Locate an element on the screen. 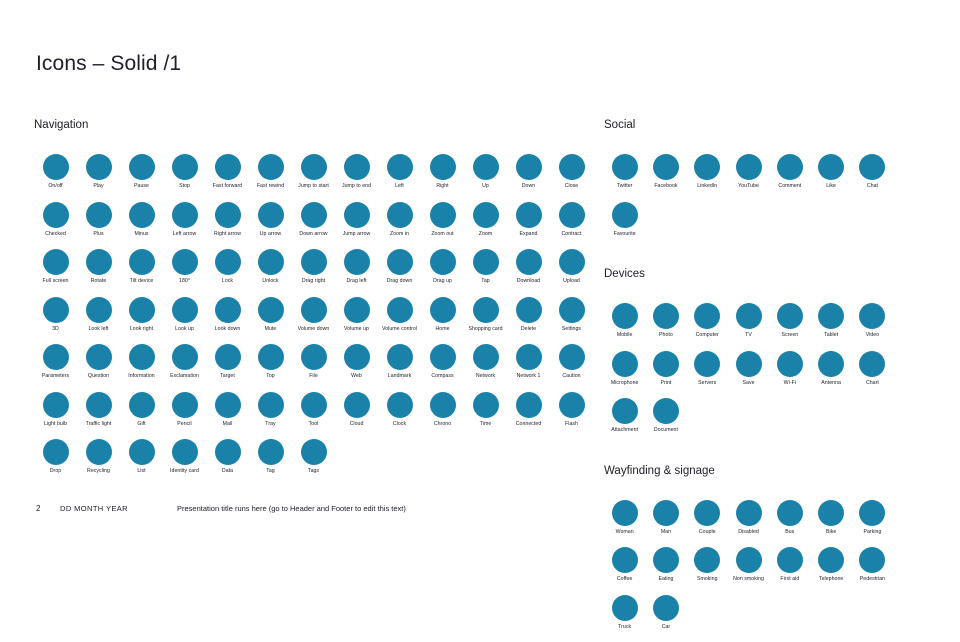 Image resolution: width=960 pixels, height=642 pixels. icon-cell: LinkedIn is located at coordinates (707, 178).